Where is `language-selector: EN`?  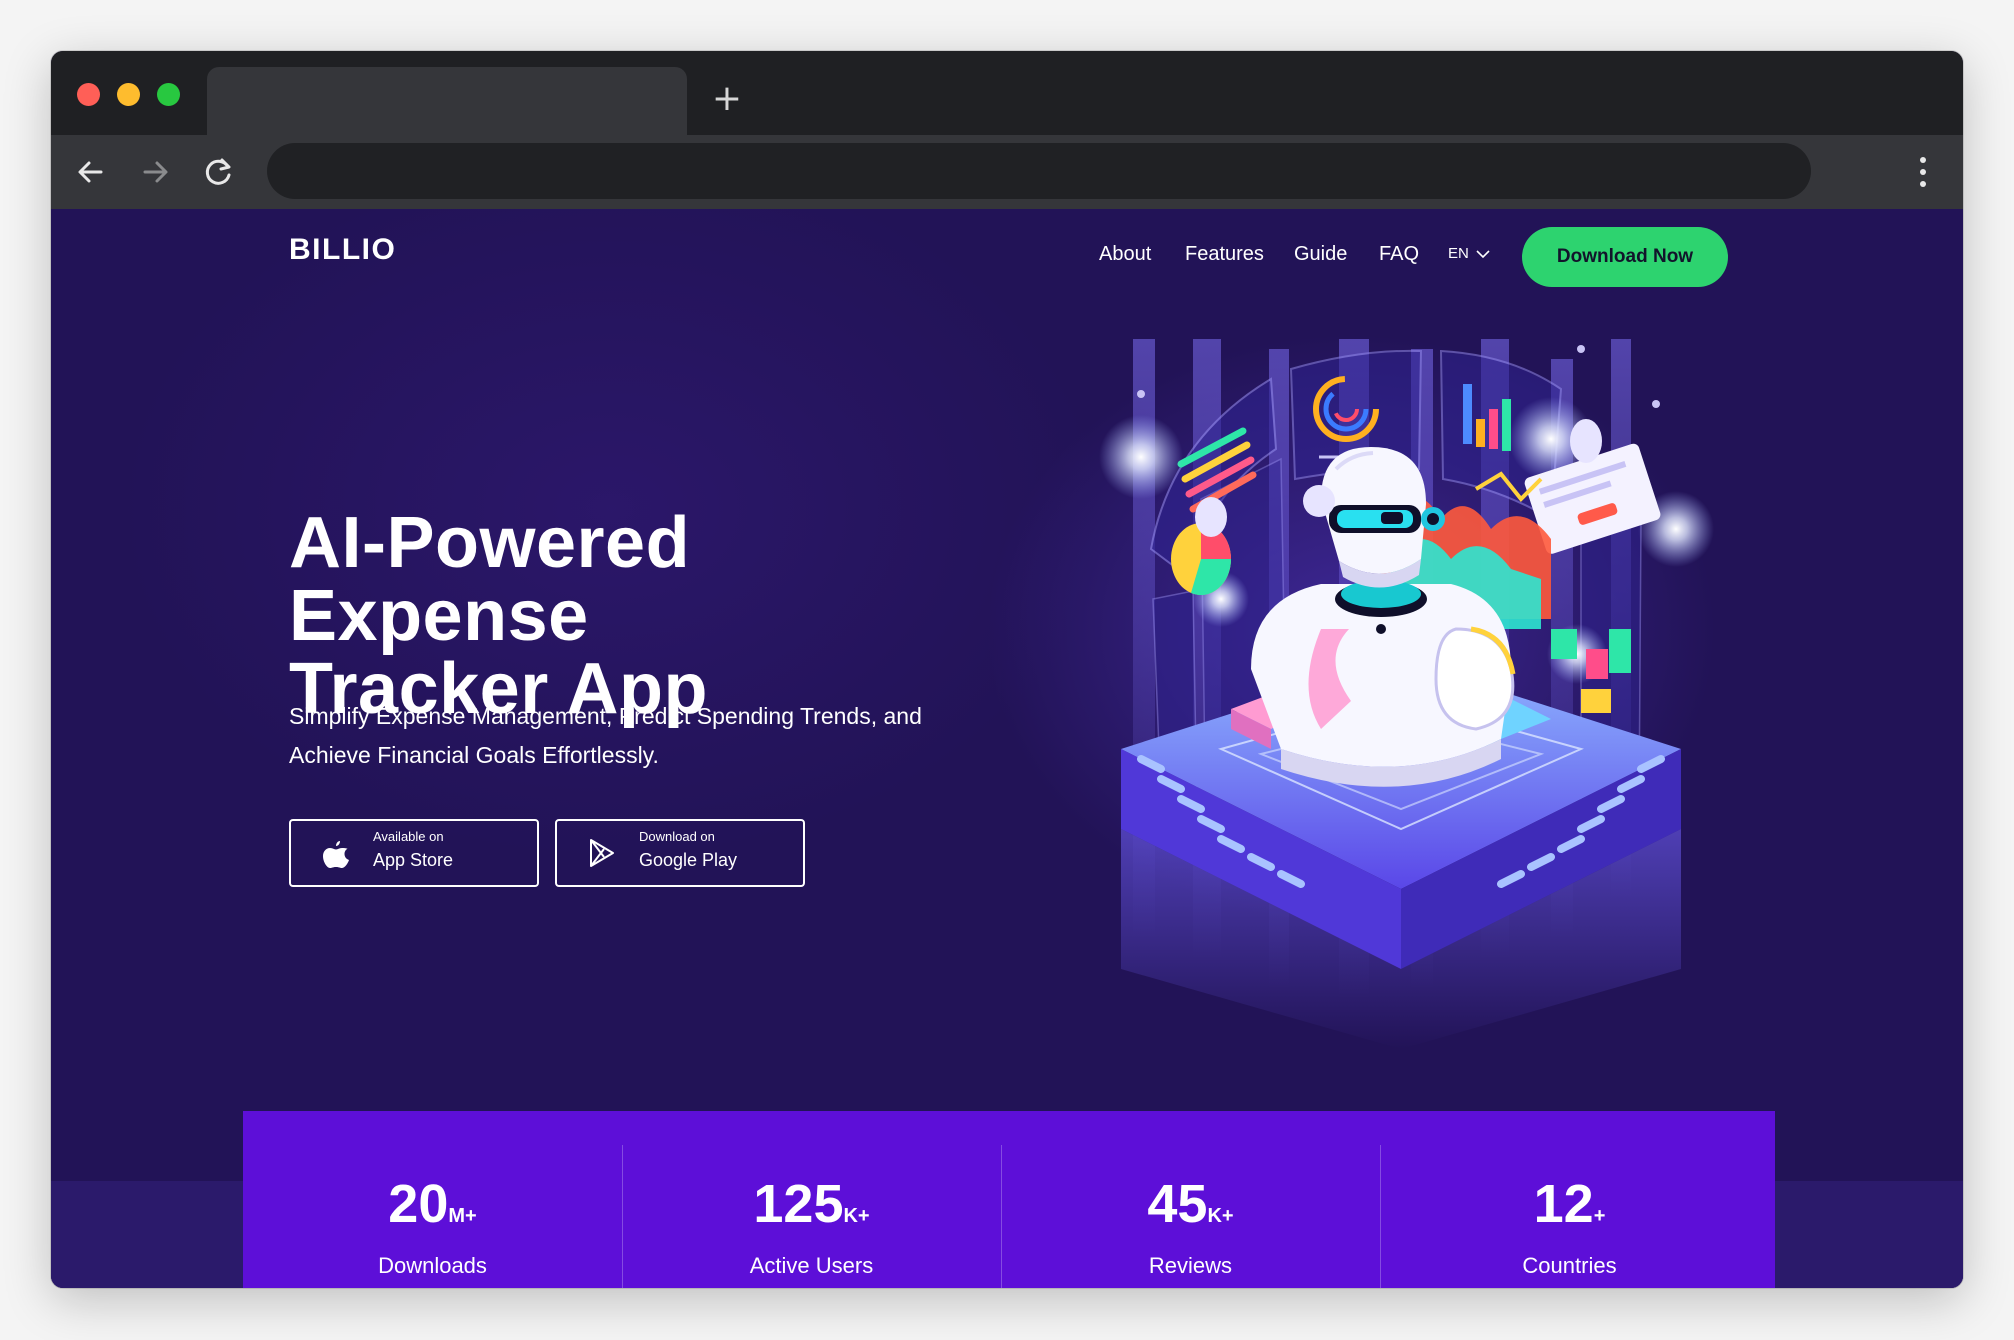
language-selector: EN is located at coordinates (1469, 253).